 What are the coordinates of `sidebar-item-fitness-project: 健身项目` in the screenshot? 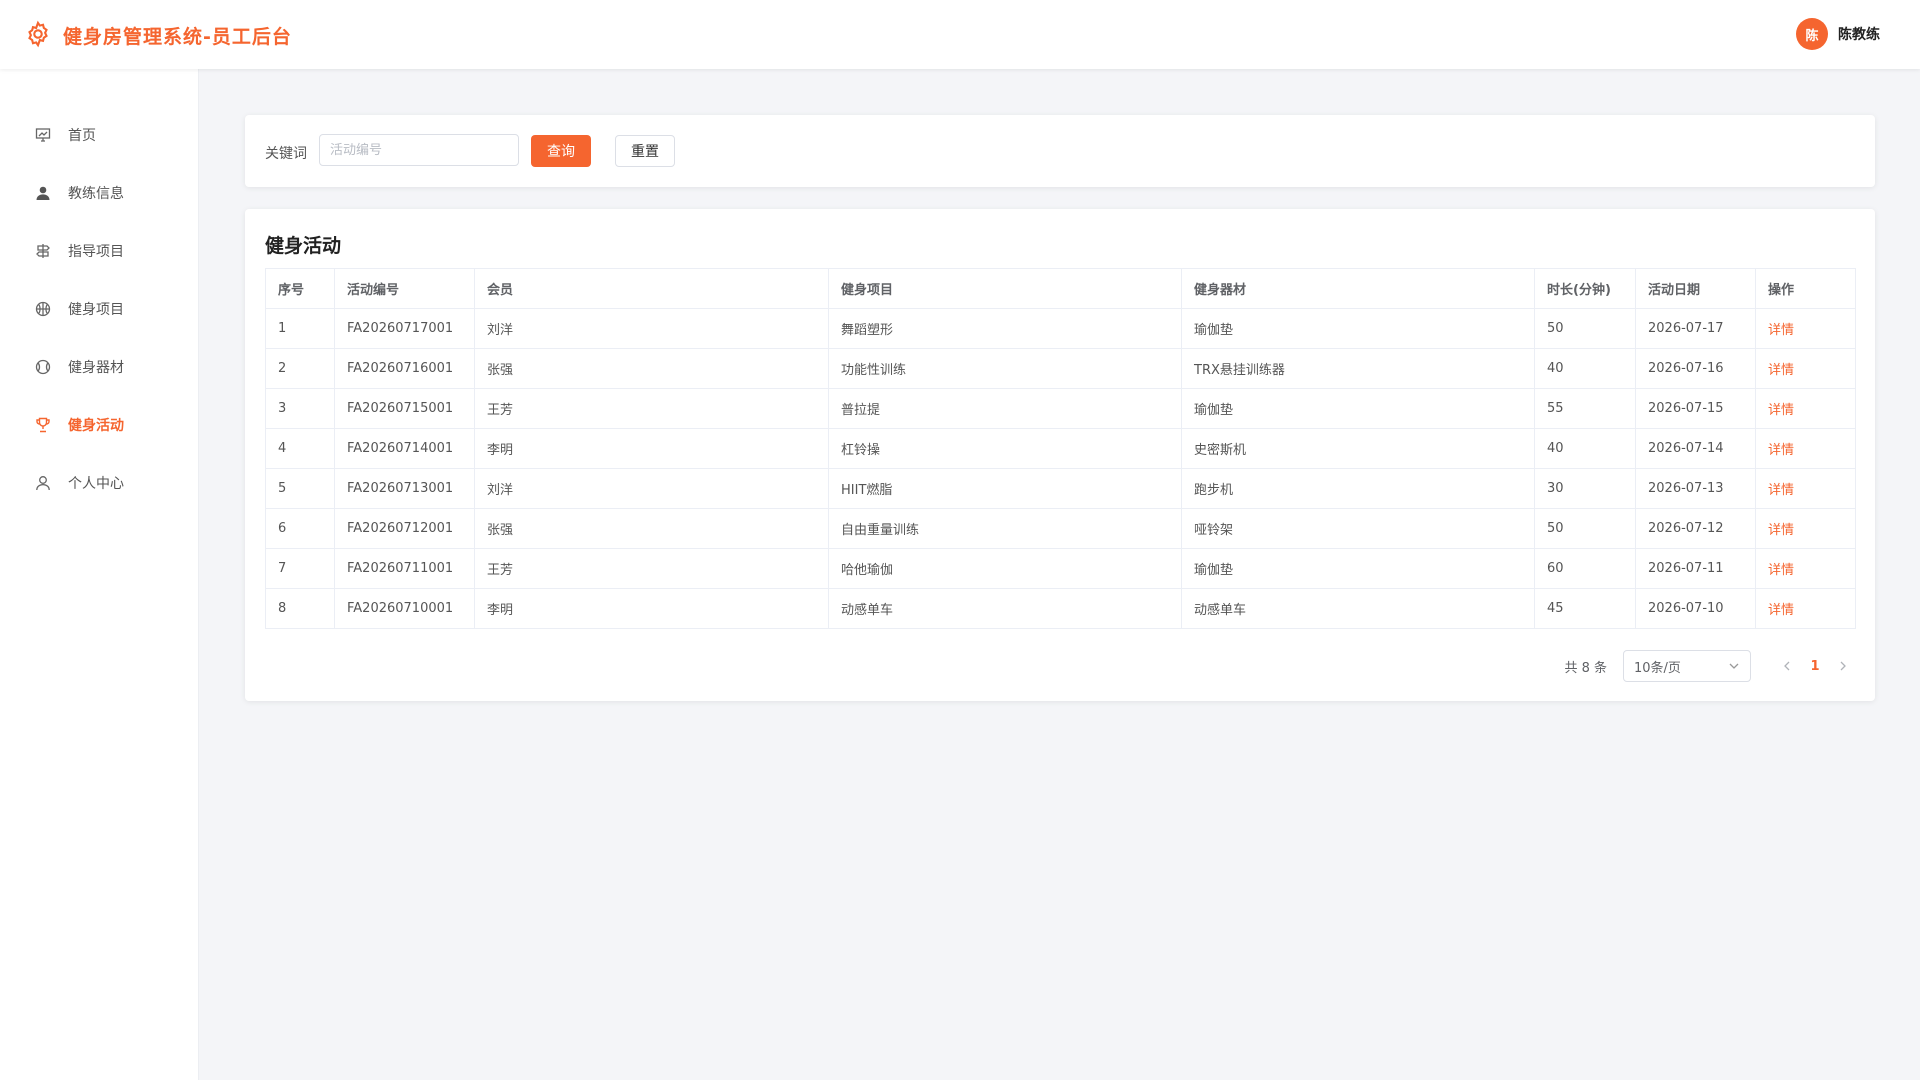 It's located at (99, 309).